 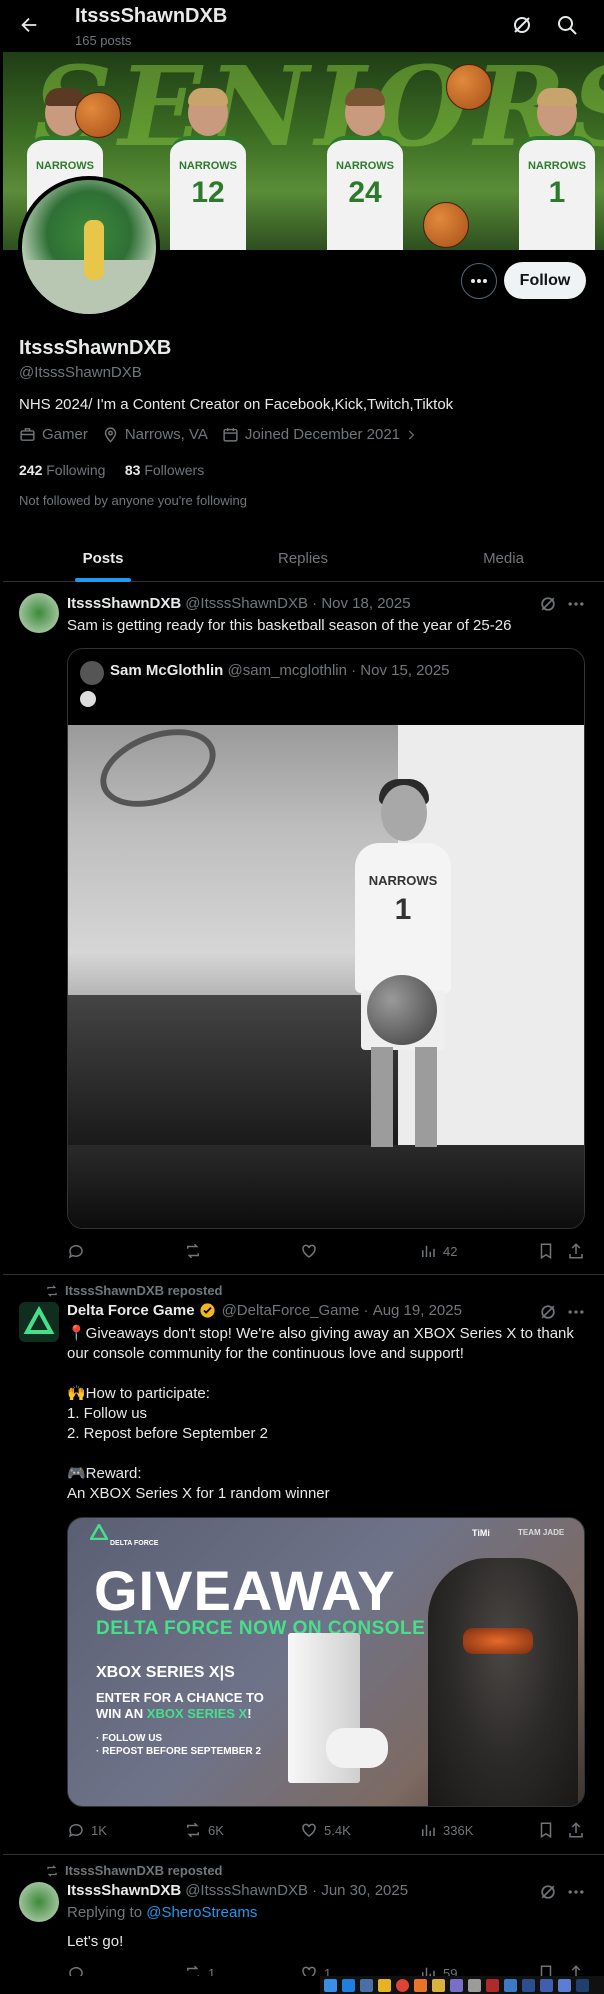 What do you see at coordinates (327, 1252) in the screenshot?
I see `post-actions: 42` at bounding box center [327, 1252].